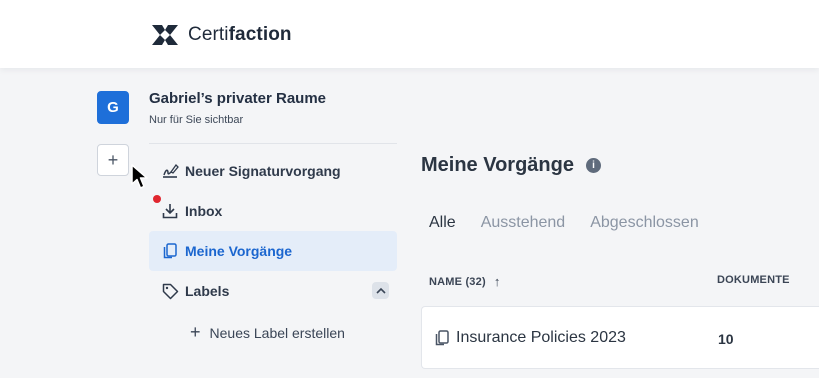 This screenshot has width=819, height=378. What do you see at coordinates (170, 211) in the screenshot?
I see `inbox-download-icon` at bounding box center [170, 211].